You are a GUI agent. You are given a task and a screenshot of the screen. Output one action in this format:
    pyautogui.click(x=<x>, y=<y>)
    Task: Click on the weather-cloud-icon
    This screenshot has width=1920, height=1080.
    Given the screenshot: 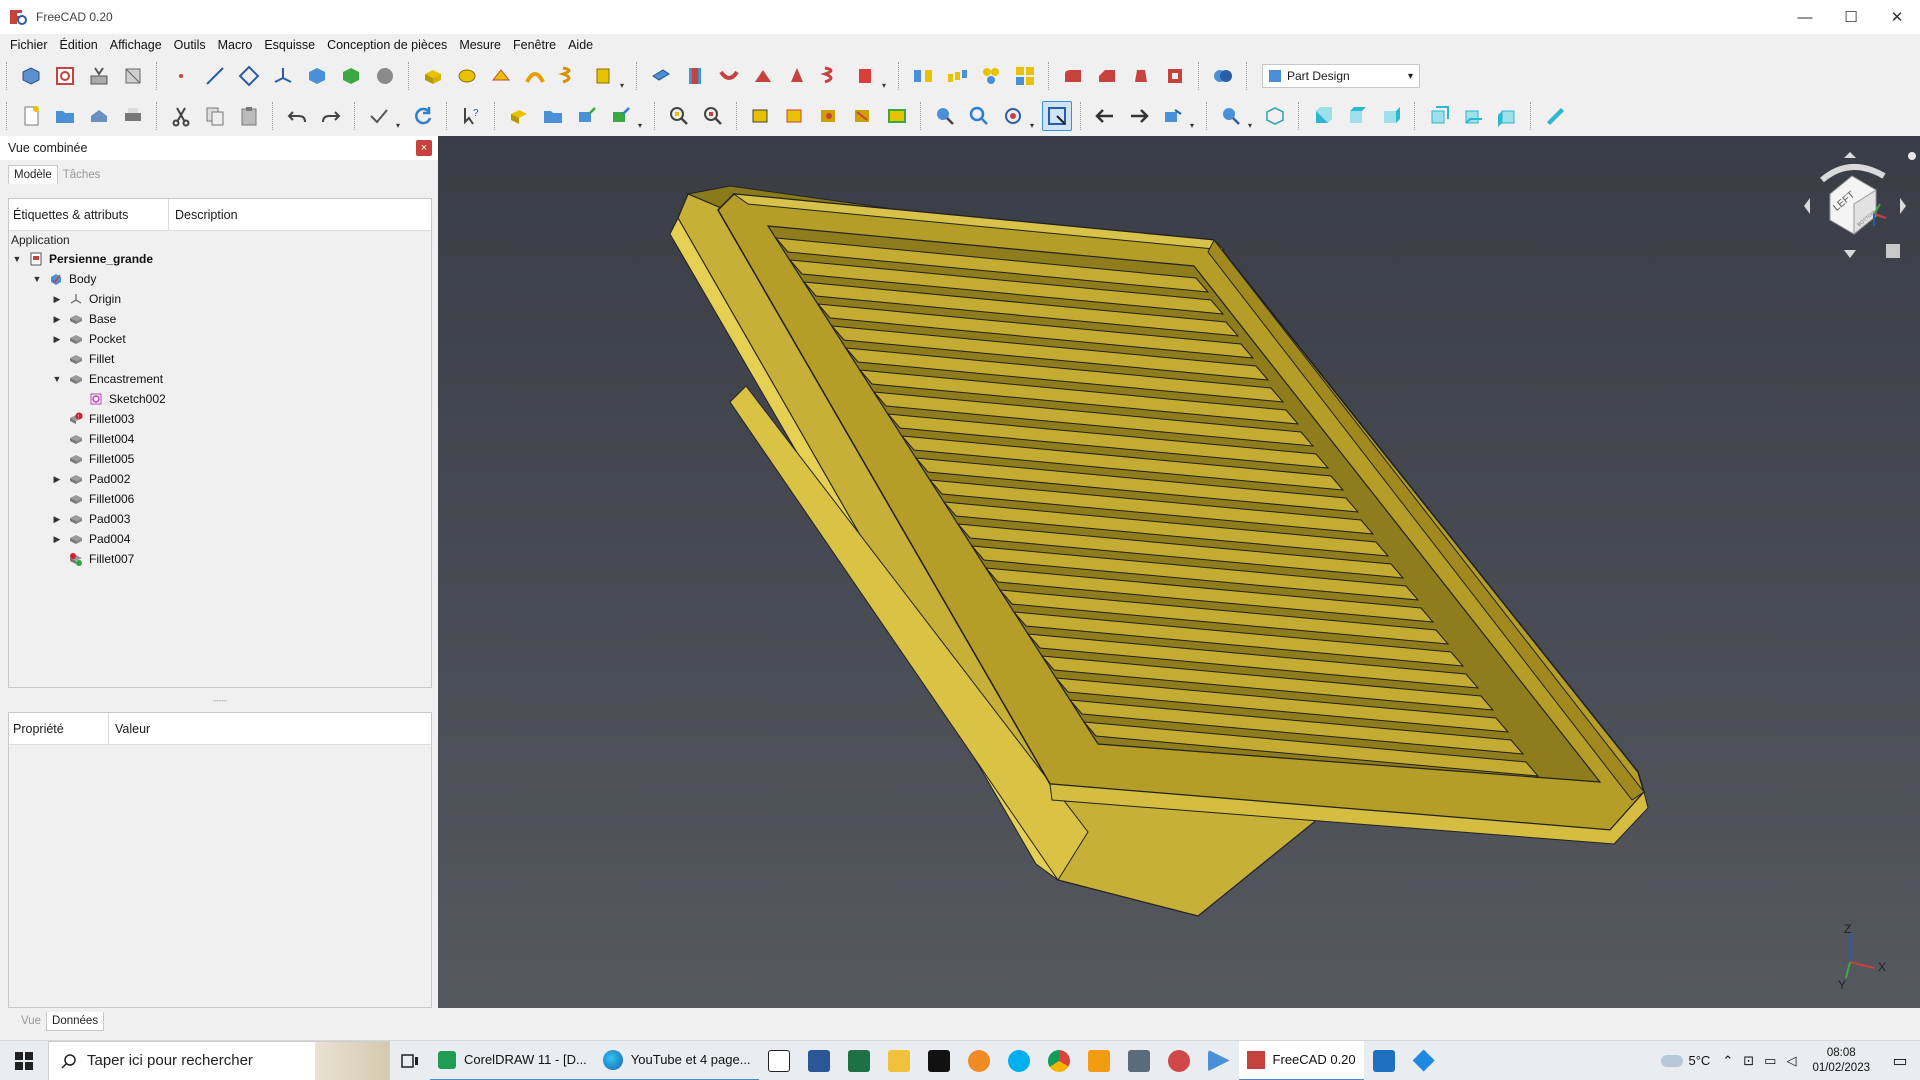 What is the action you would take?
    pyautogui.click(x=1671, y=1060)
    